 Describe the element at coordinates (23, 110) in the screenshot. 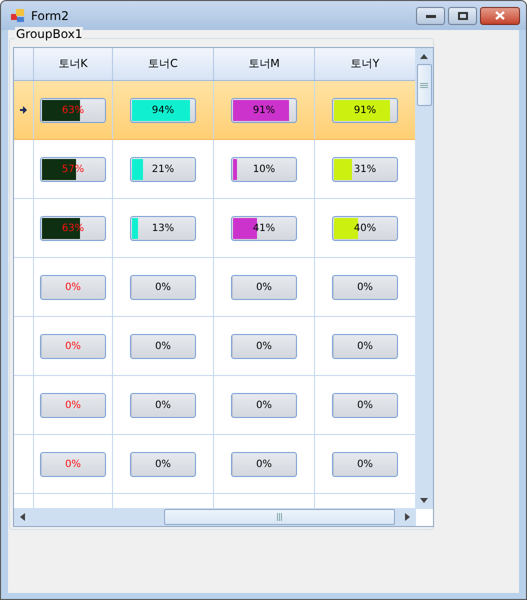

I see `current-row-arrow-icon` at that location.